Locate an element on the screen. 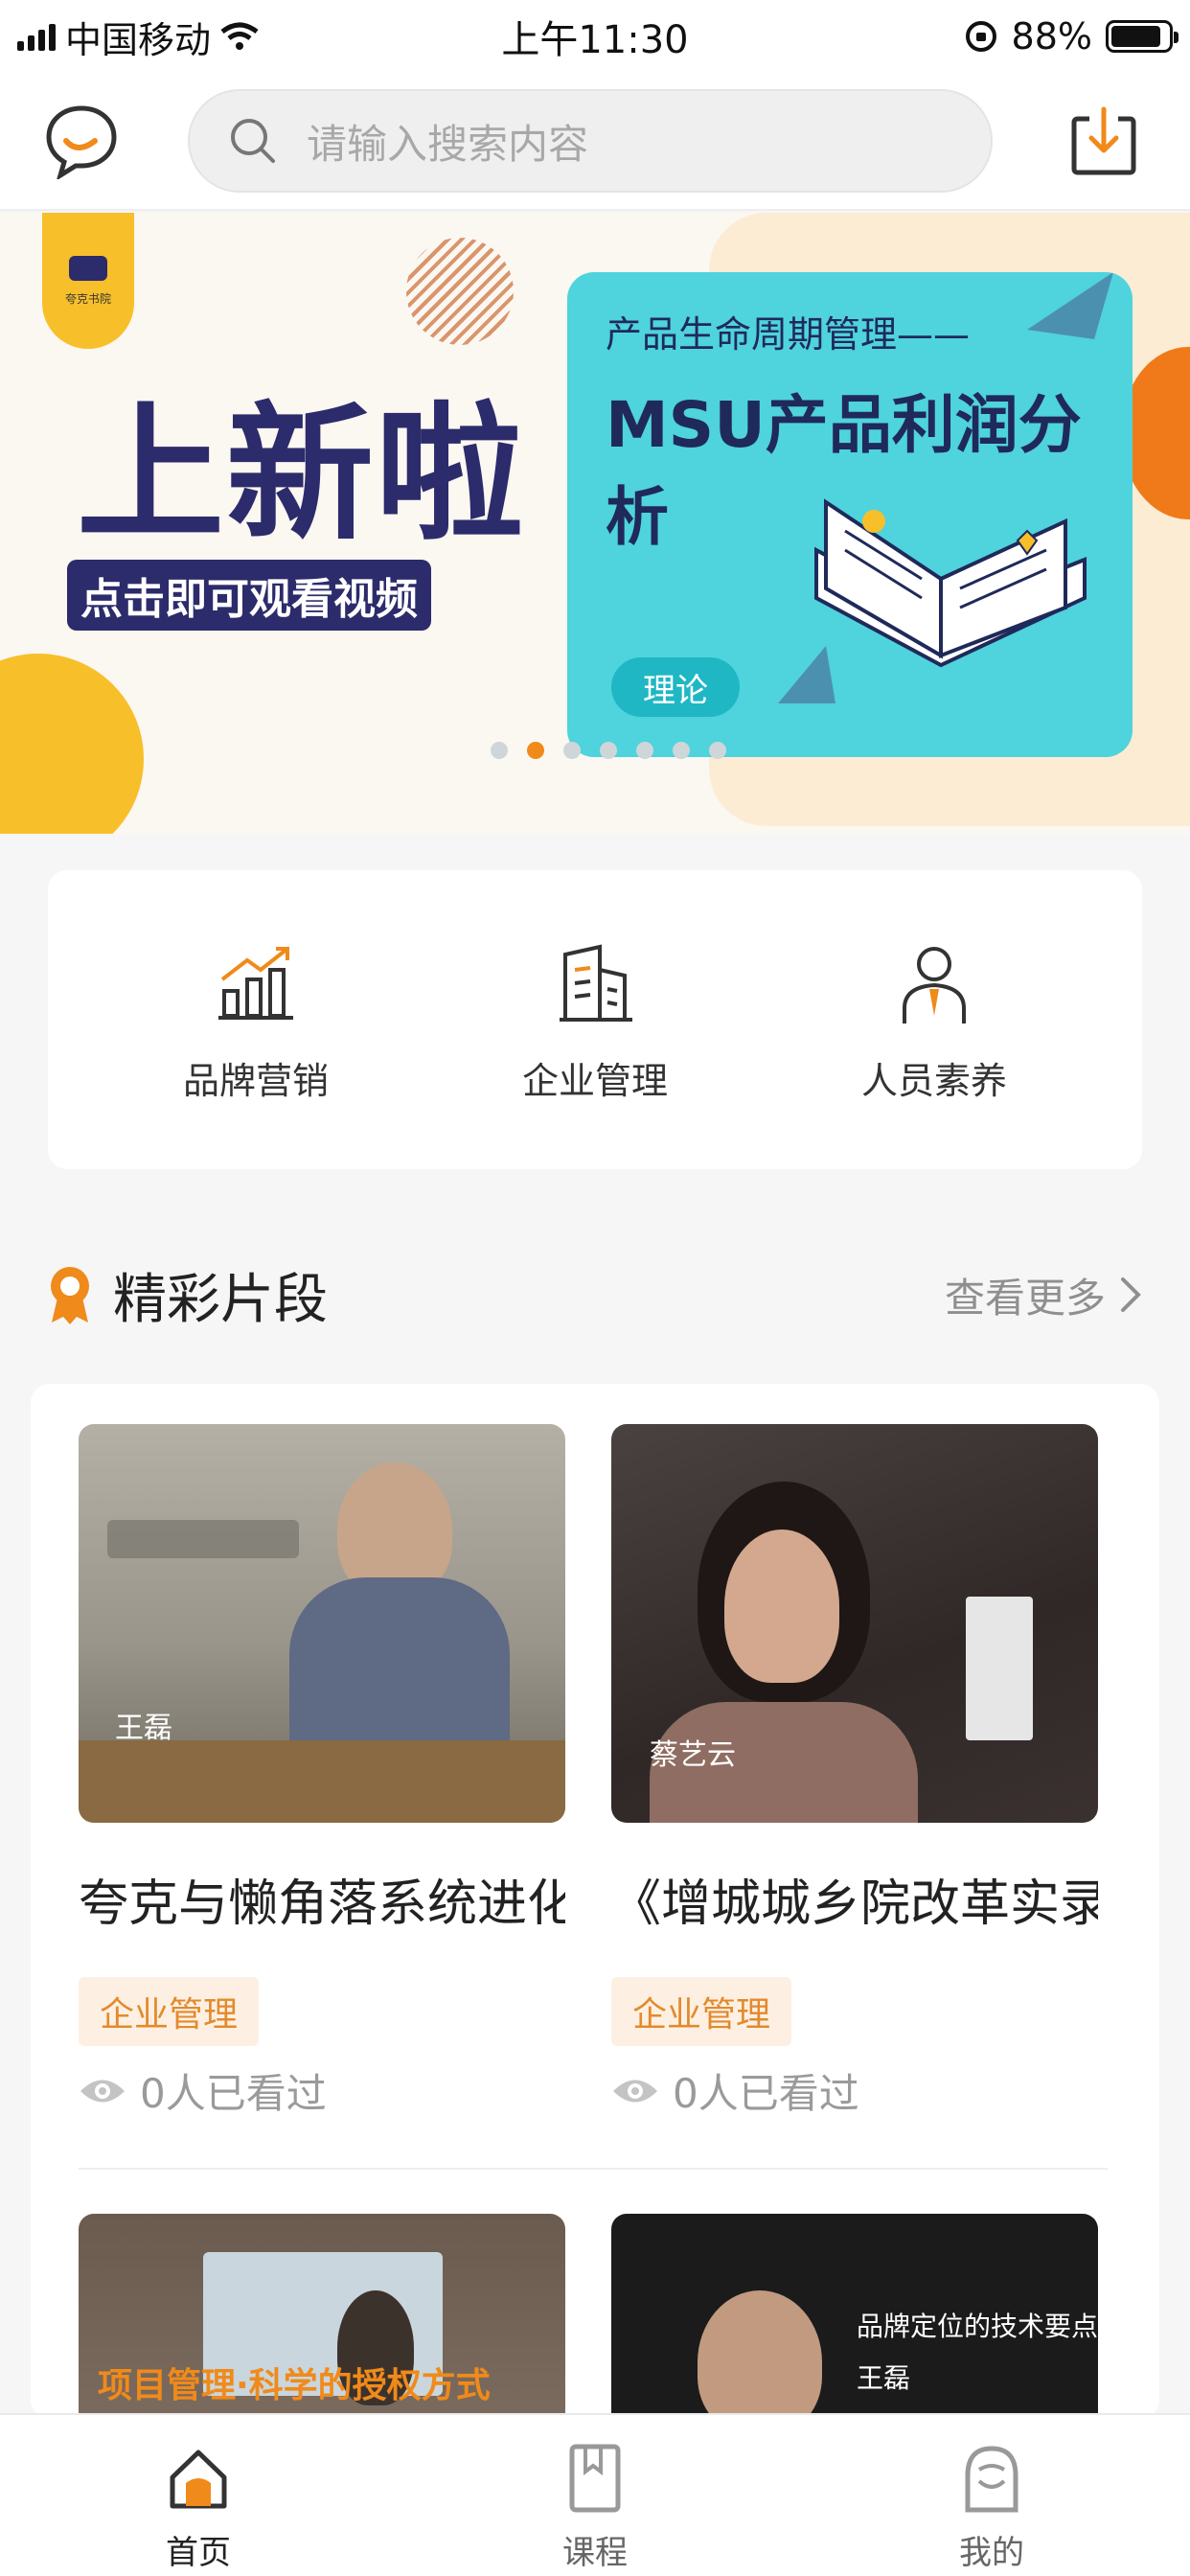 This screenshot has width=1190, height=2576. video-card: 项目管理·科学的授权方式 is located at coordinates (322, 2317).